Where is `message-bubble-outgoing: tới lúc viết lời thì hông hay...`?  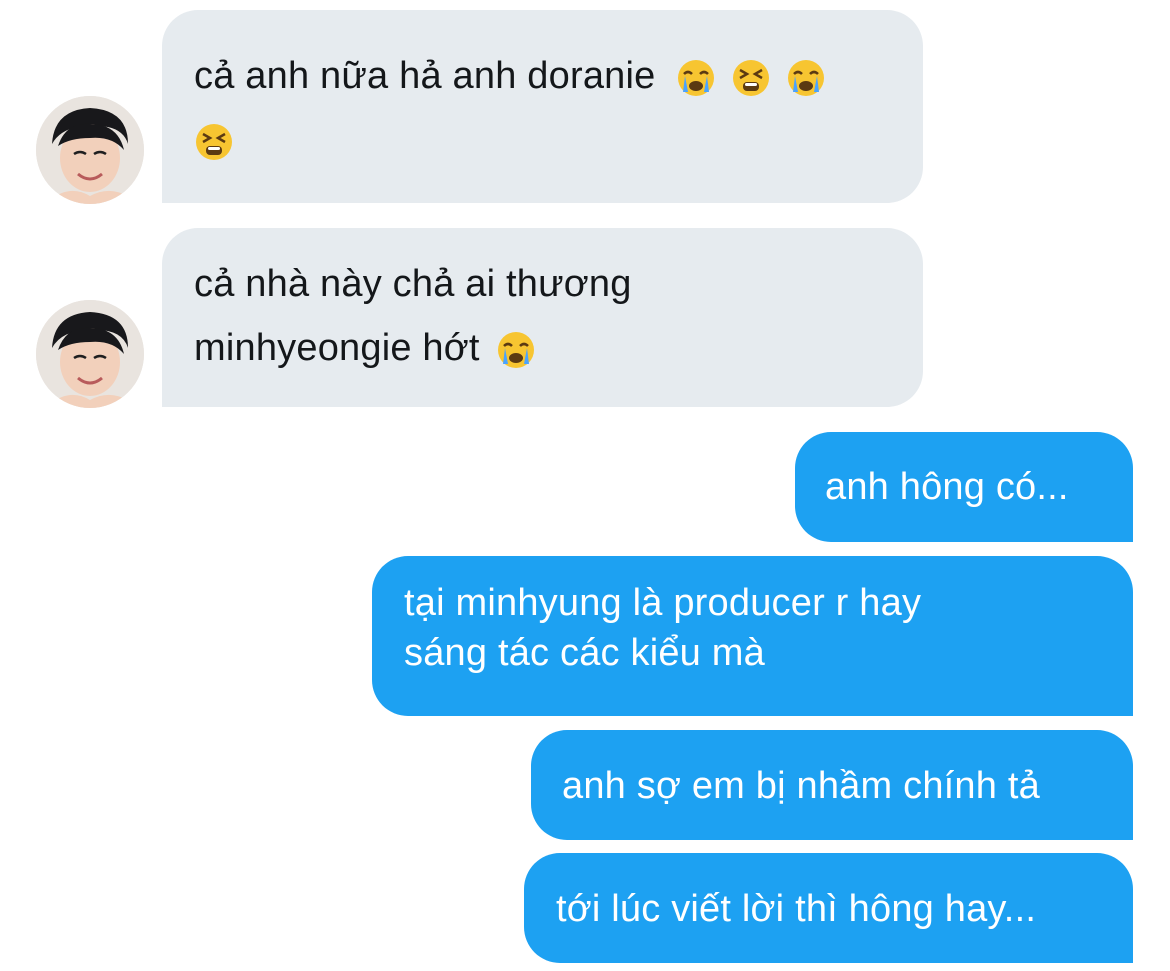
message-bubble-outgoing: tới lúc viết lời thì hông hay... is located at coordinates (828, 908).